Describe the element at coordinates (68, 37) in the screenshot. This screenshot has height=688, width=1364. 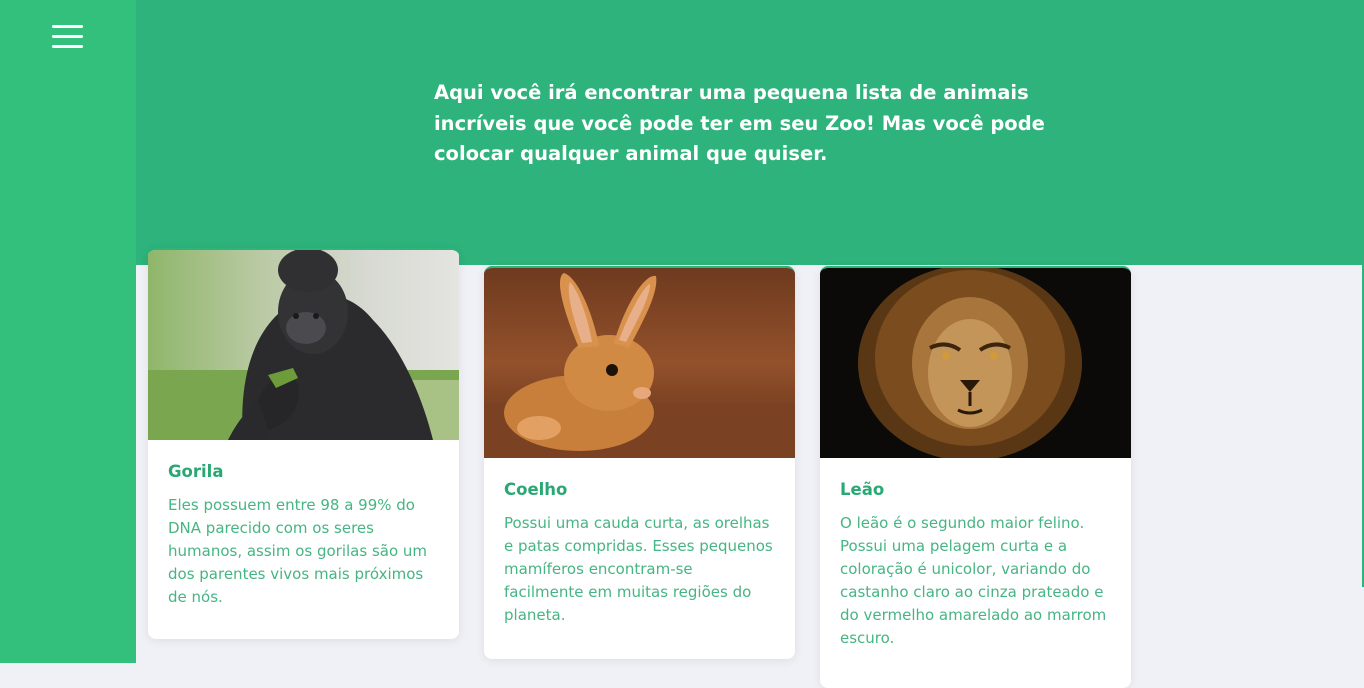
I see `hamburger-menu-icon` at that location.